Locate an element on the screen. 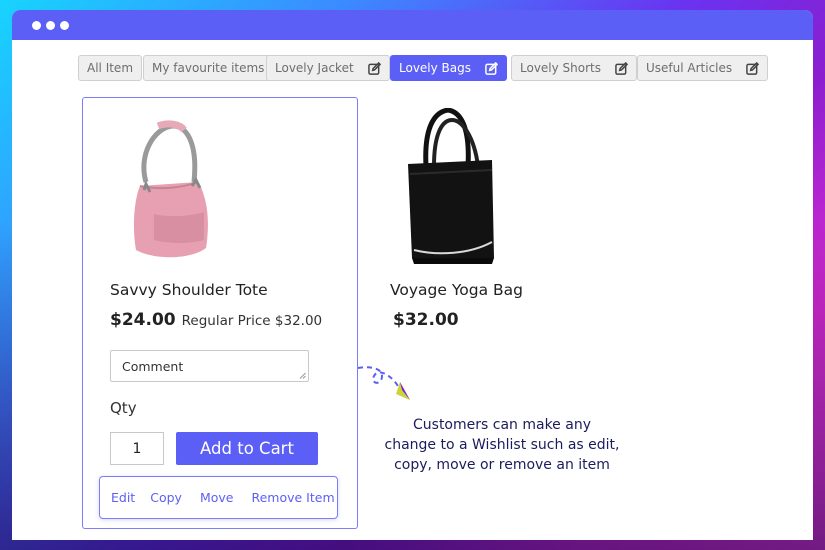  item-actions: Edit Copy Move Remove Item is located at coordinates (218, 497).